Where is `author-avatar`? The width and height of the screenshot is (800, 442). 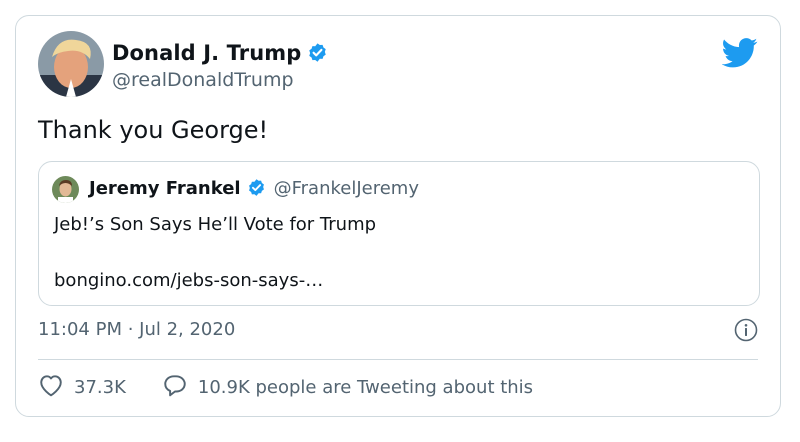
author-avatar is located at coordinates (71, 64).